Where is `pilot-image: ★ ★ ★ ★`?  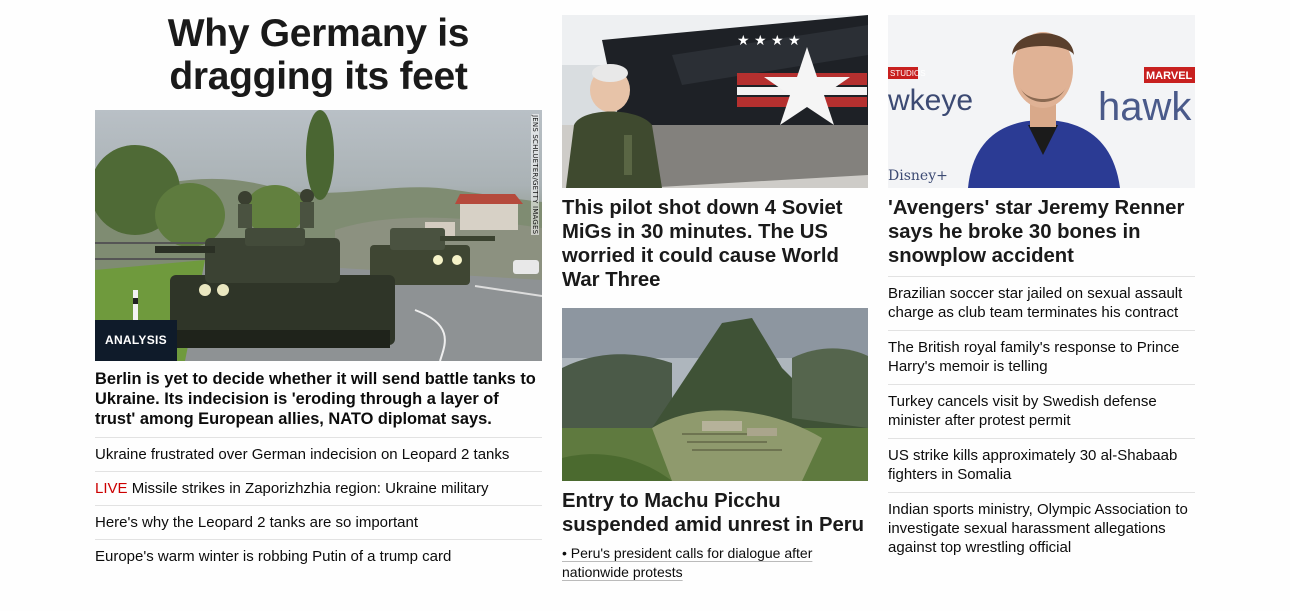
pilot-image: ★ ★ ★ ★ is located at coordinates (715, 101).